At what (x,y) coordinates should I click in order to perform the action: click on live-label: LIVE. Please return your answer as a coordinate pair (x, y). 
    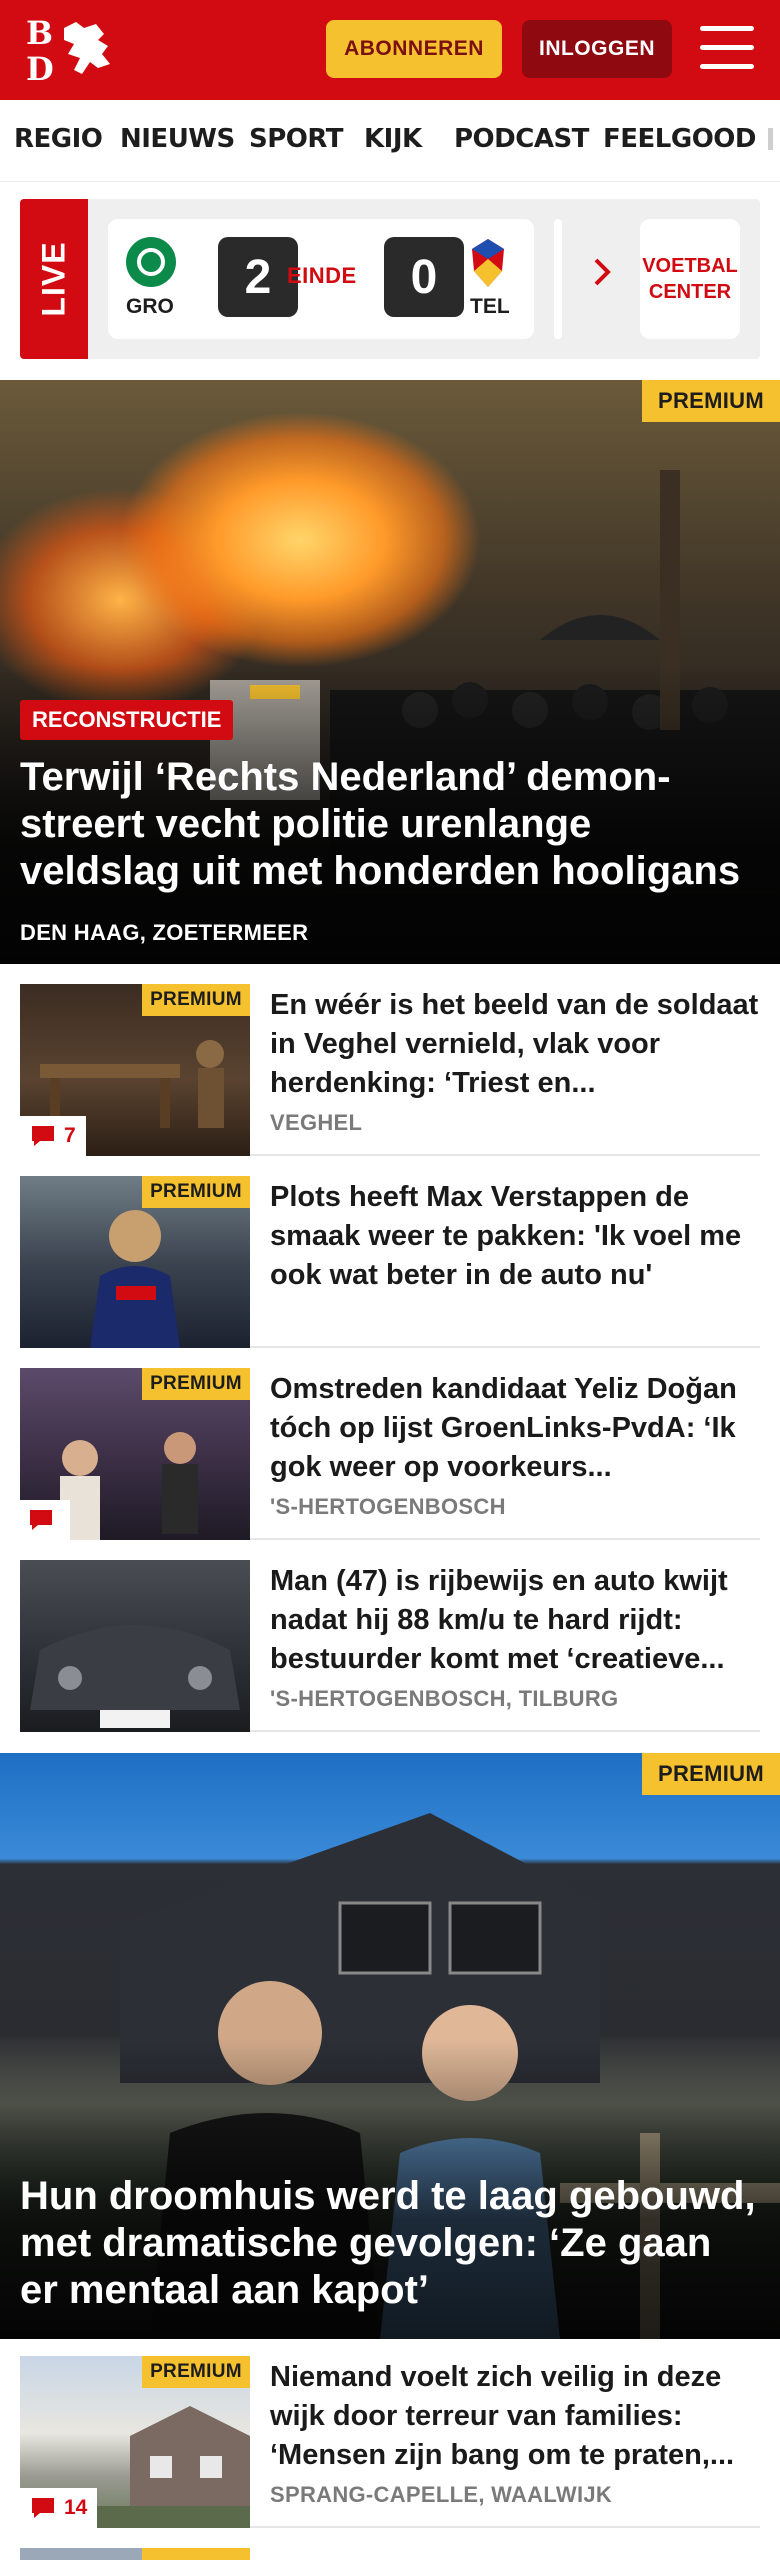
    Looking at the image, I should click on (54, 279).